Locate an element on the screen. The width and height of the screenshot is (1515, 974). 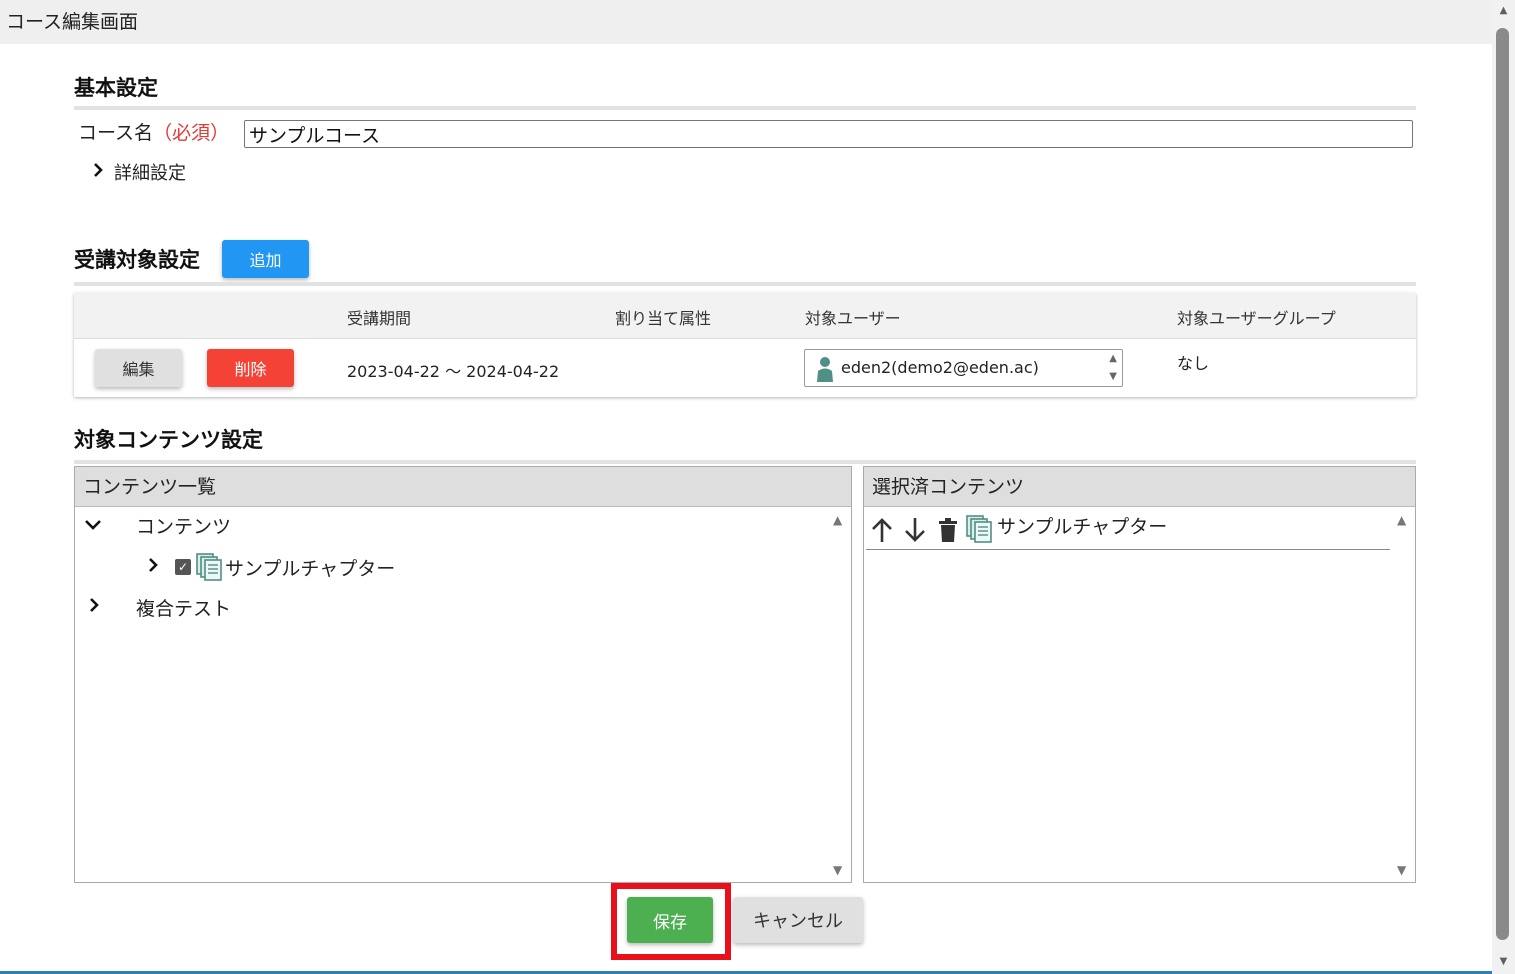
content-list-header: コンテンツ一覧 is located at coordinates (463, 487).